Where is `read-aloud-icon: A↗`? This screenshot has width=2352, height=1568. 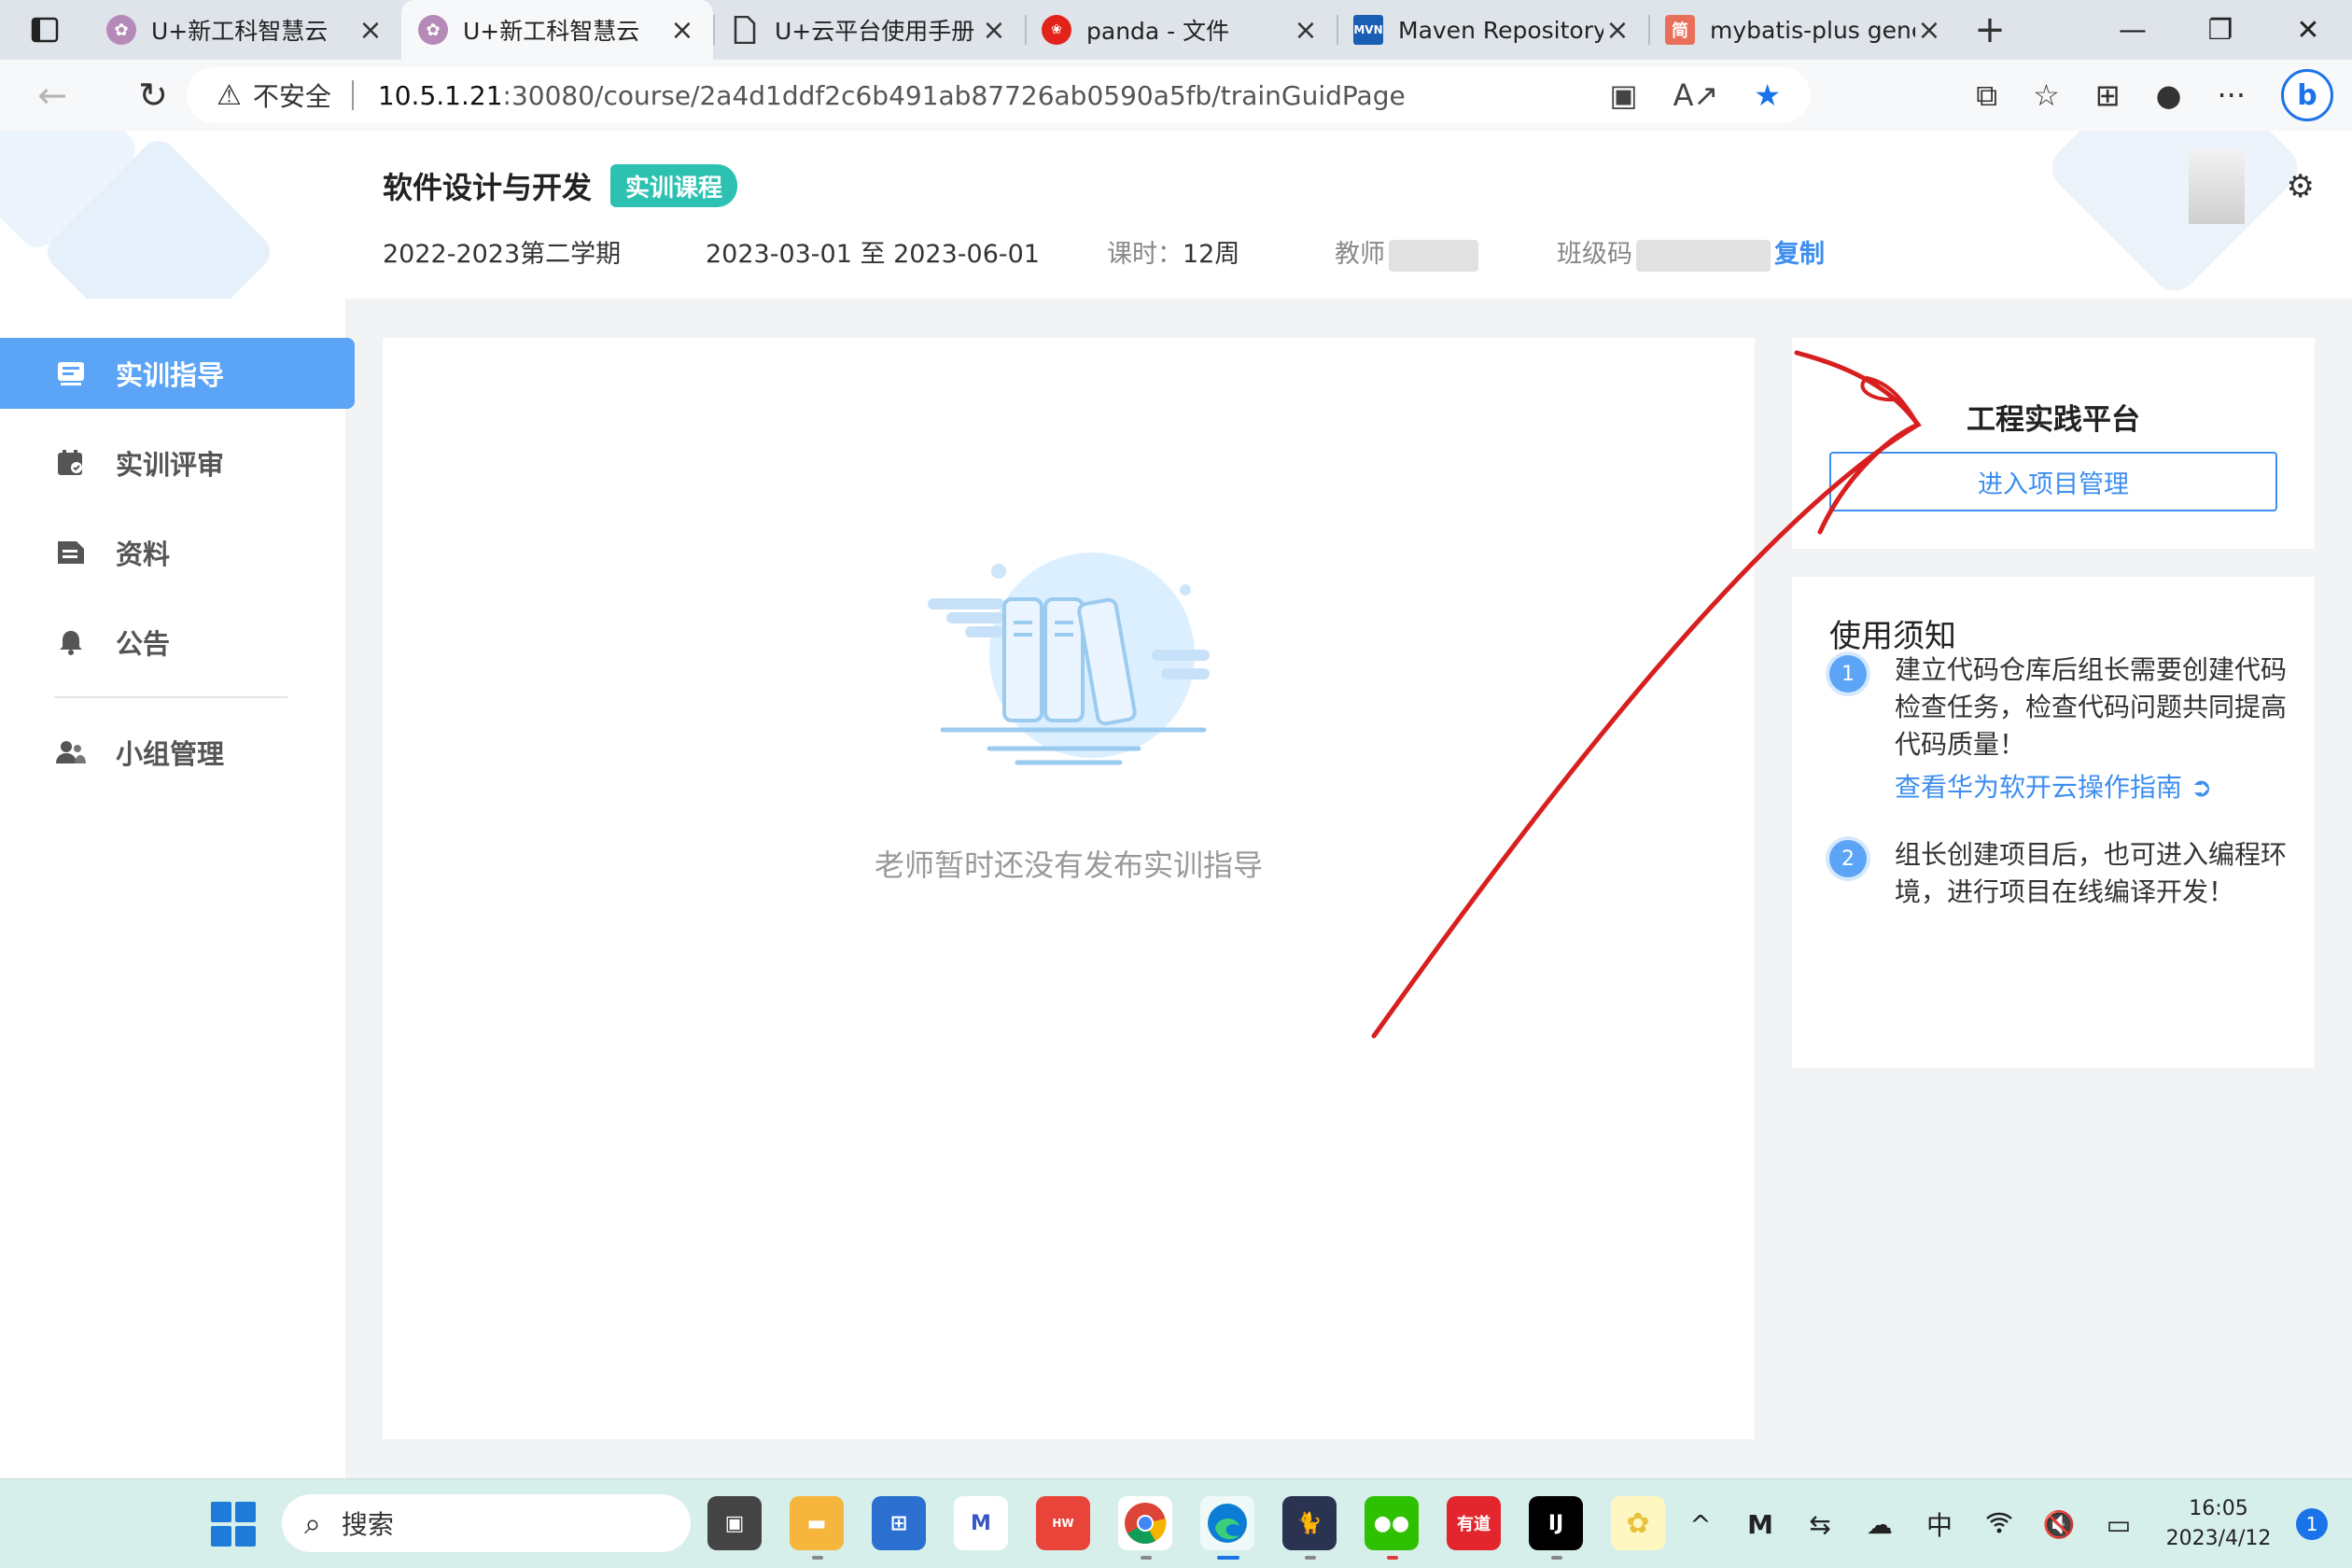
read-aloud-icon: A↗ is located at coordinates (1696, 95).